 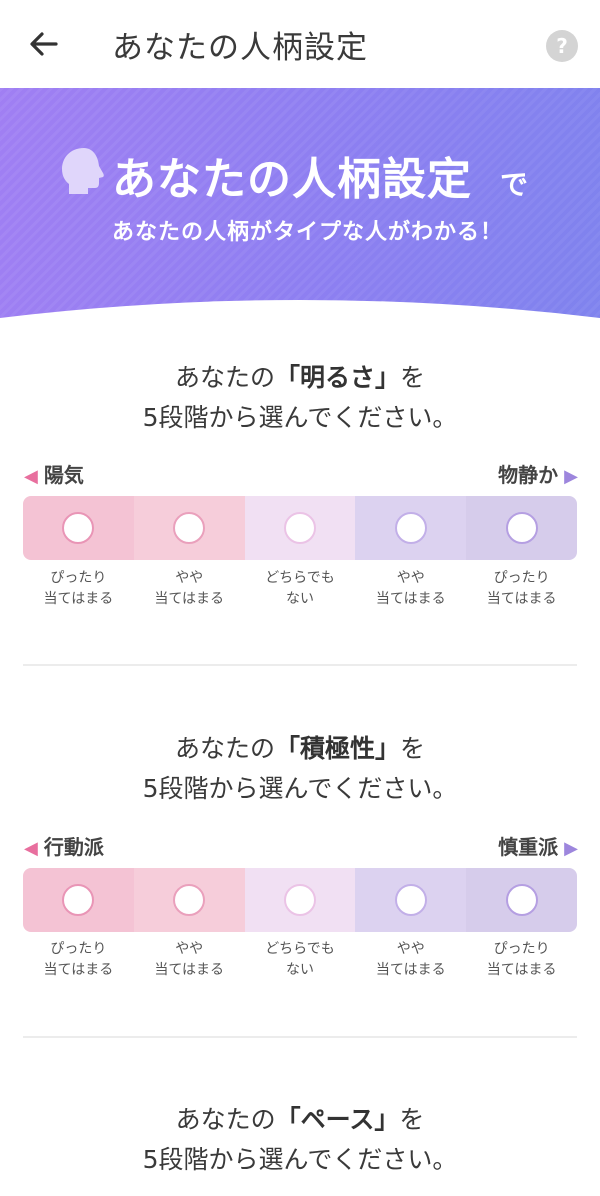 I want to click on axis-right-label: 物静か ▶, so click(x=538, y=475).